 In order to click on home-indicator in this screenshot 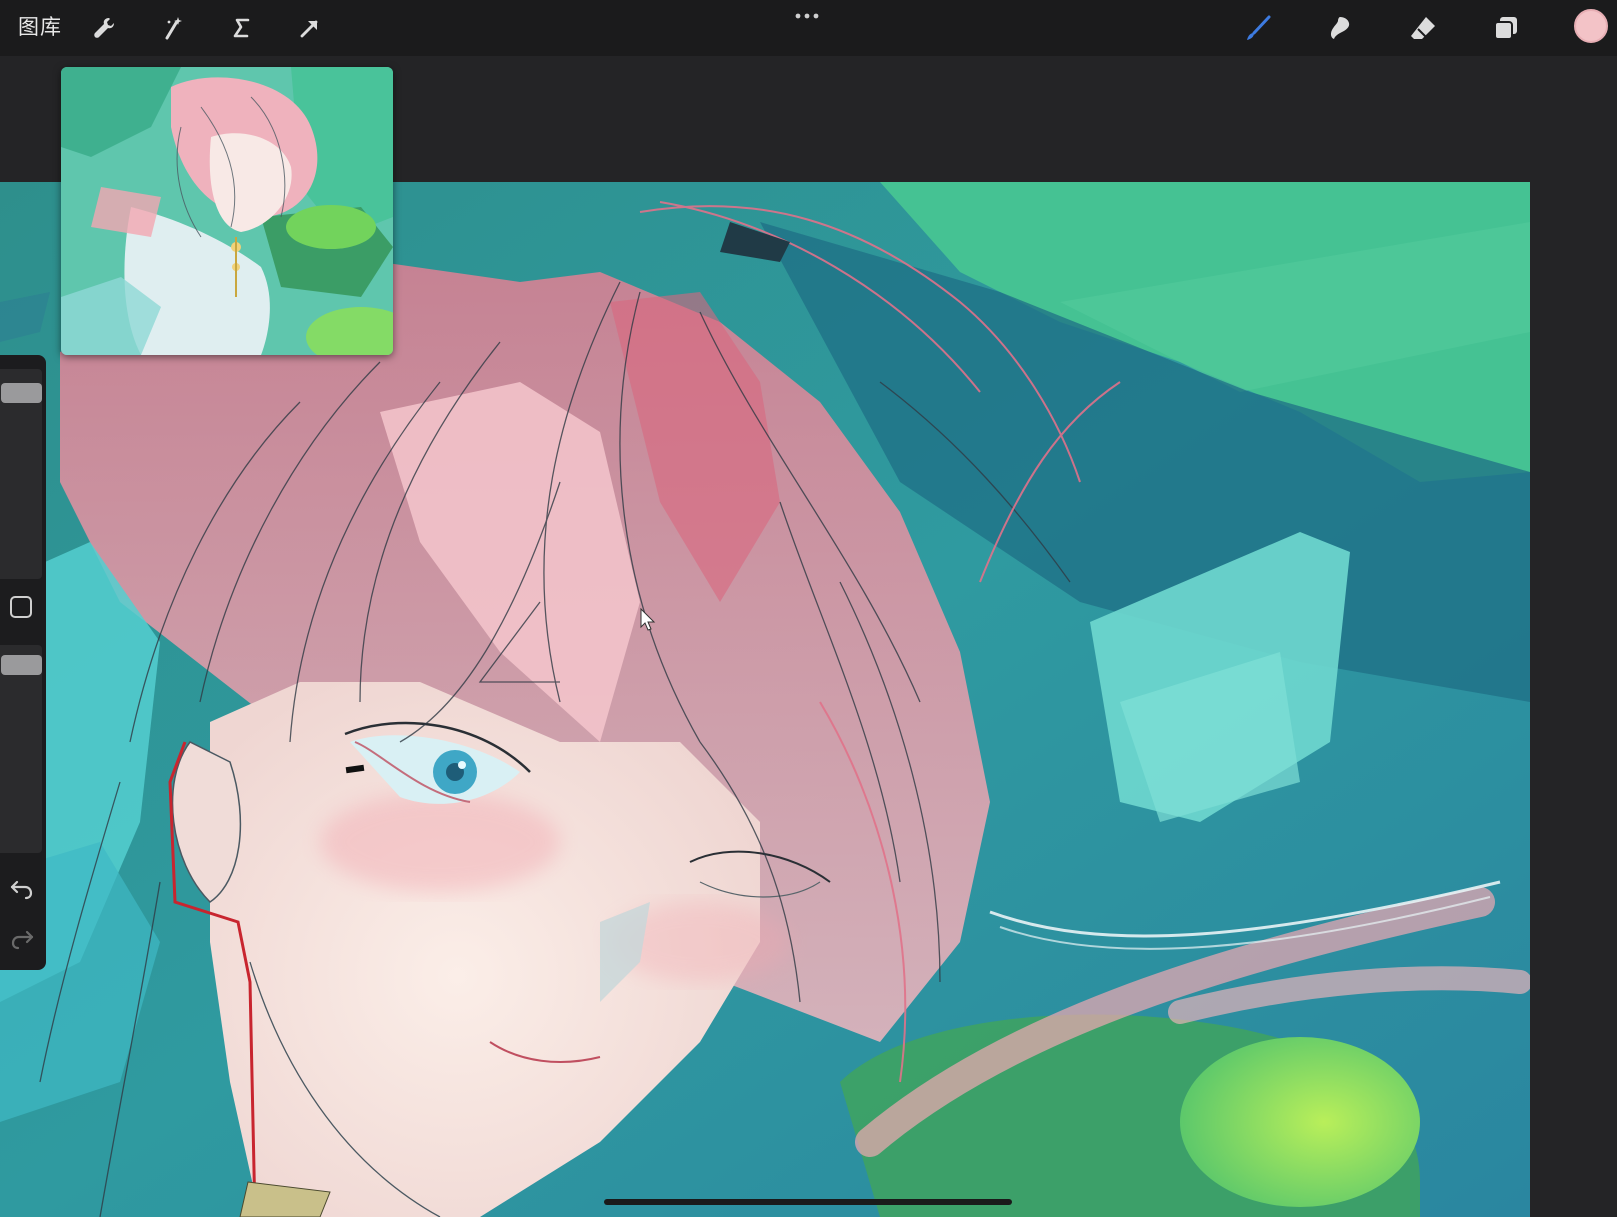, I will do `click(808, 1202)`.